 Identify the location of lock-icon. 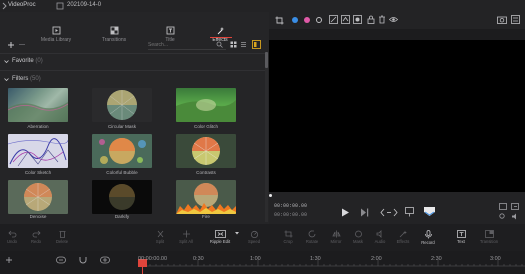
(371, 19).